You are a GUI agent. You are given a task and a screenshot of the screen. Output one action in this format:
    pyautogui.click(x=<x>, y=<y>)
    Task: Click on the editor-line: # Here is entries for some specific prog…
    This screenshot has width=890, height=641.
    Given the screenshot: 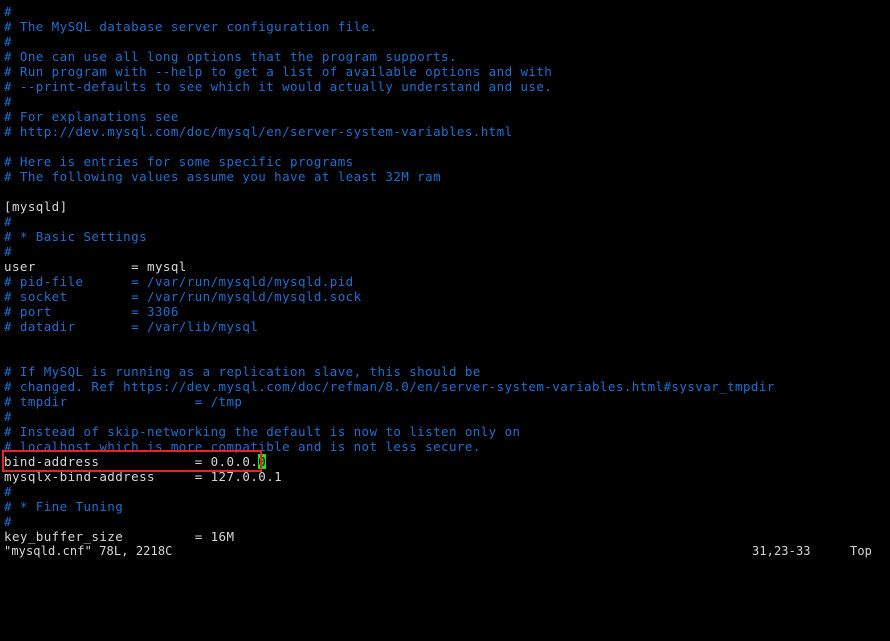 What is the action you would take?
    pyautogui.click(x=179, y=161)
    